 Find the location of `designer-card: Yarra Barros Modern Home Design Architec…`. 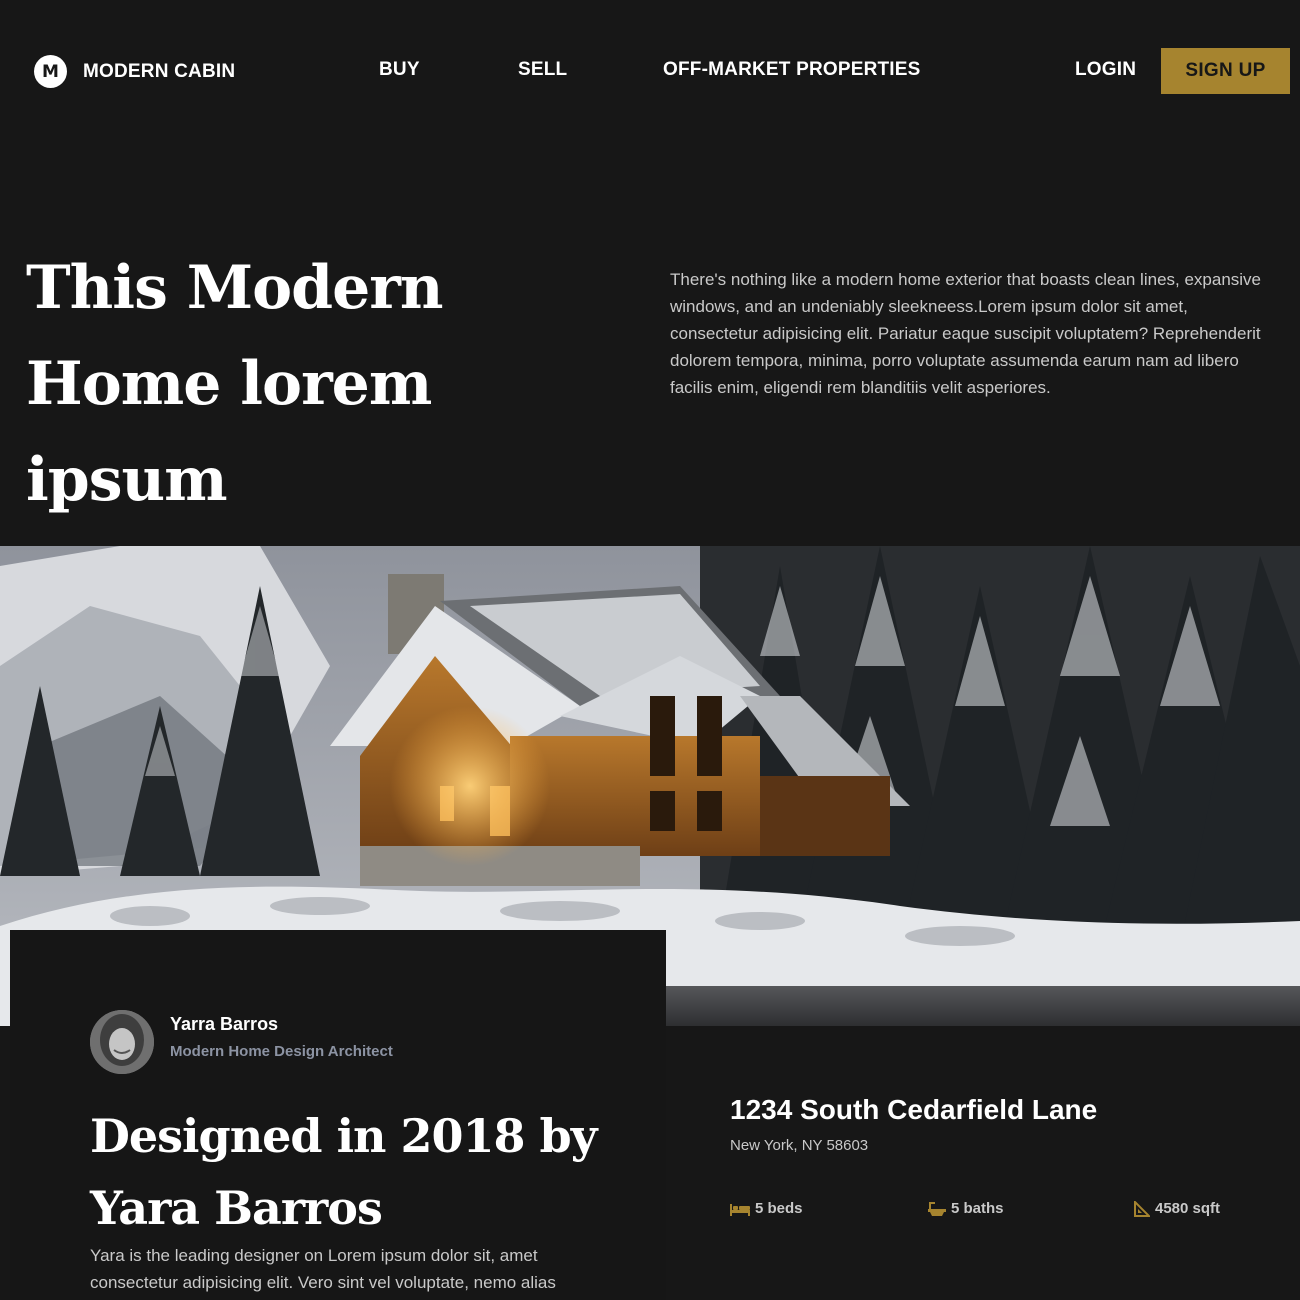

designer-card: Yarra Barros Modern Home Design Architec… is located at coordinates (338, 1115).